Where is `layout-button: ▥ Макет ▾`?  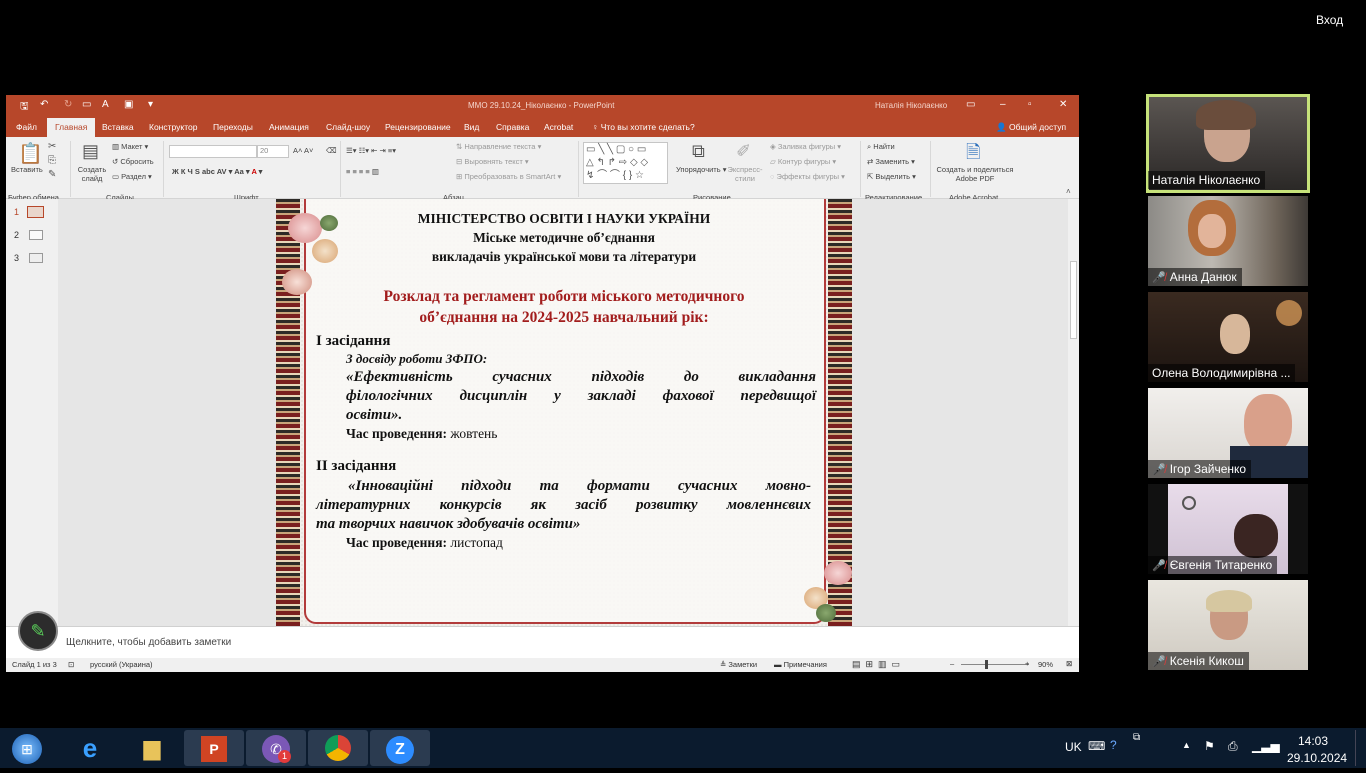 layout-button: ▥ Макет ▾ is located at coordinates (130, 146).